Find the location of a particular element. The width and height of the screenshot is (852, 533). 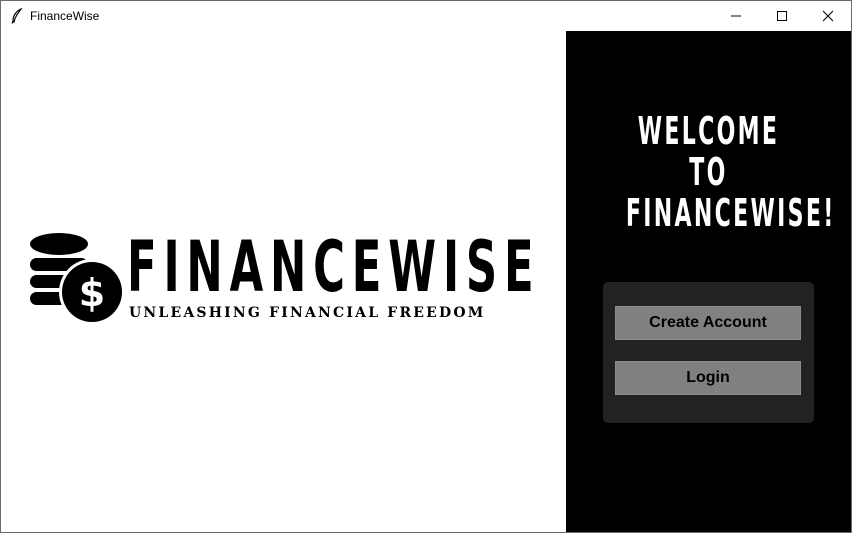

minimize-icon is located at coordinates (736, 16).